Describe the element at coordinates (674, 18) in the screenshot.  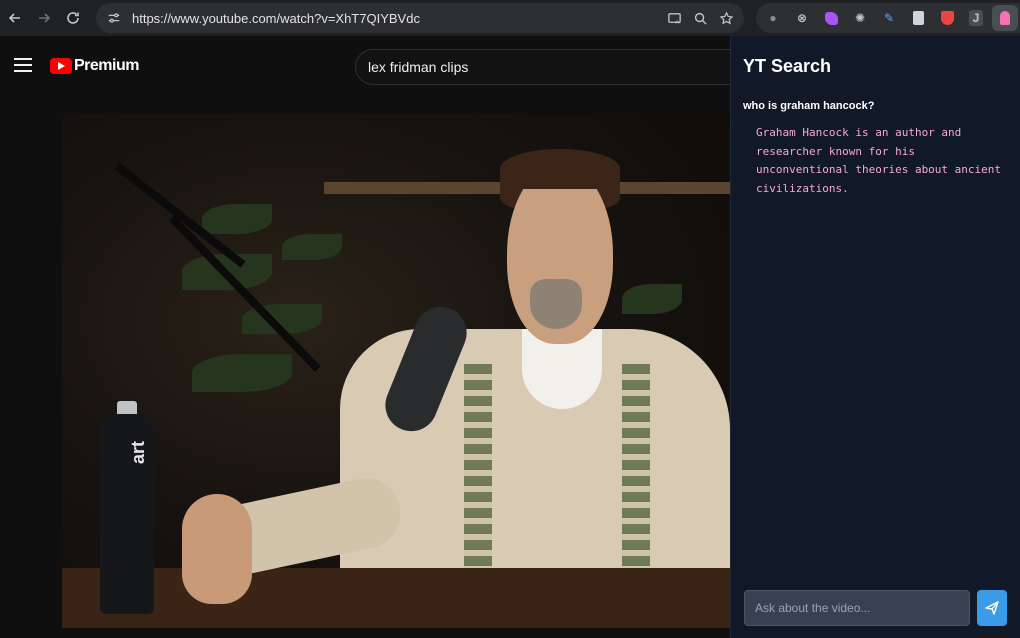
I see `cast-icon` at that location.